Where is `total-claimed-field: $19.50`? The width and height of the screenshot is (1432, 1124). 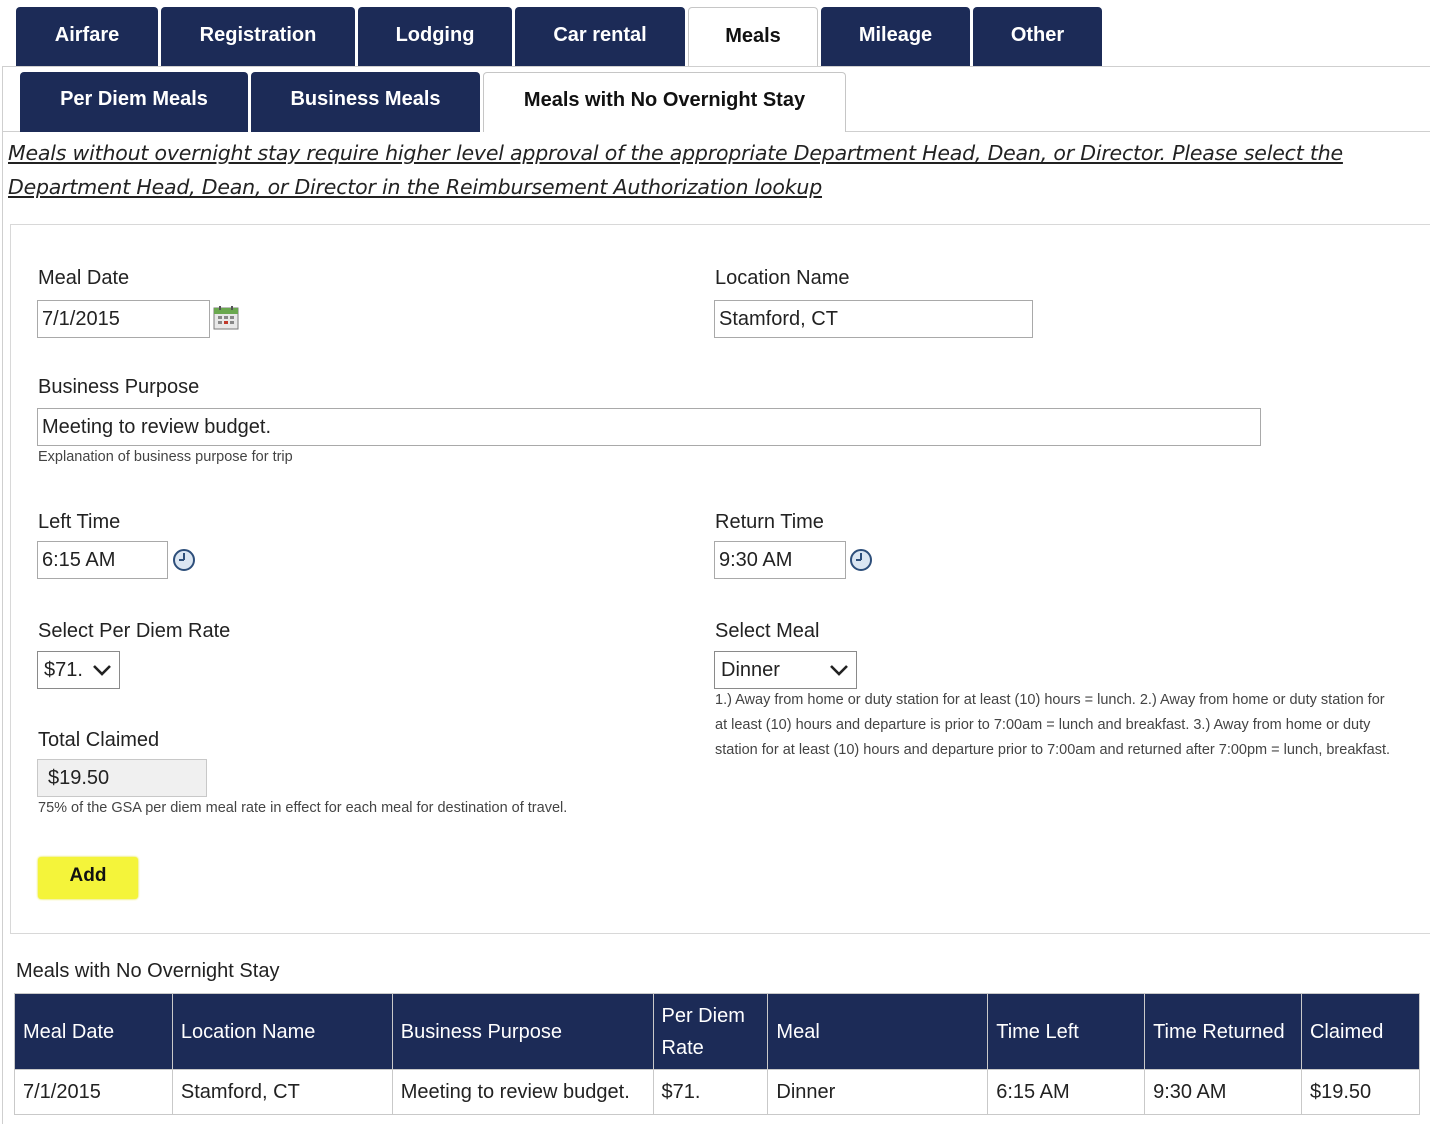 total-claimed-field: $19.50 is located at coordinates (122, 778).